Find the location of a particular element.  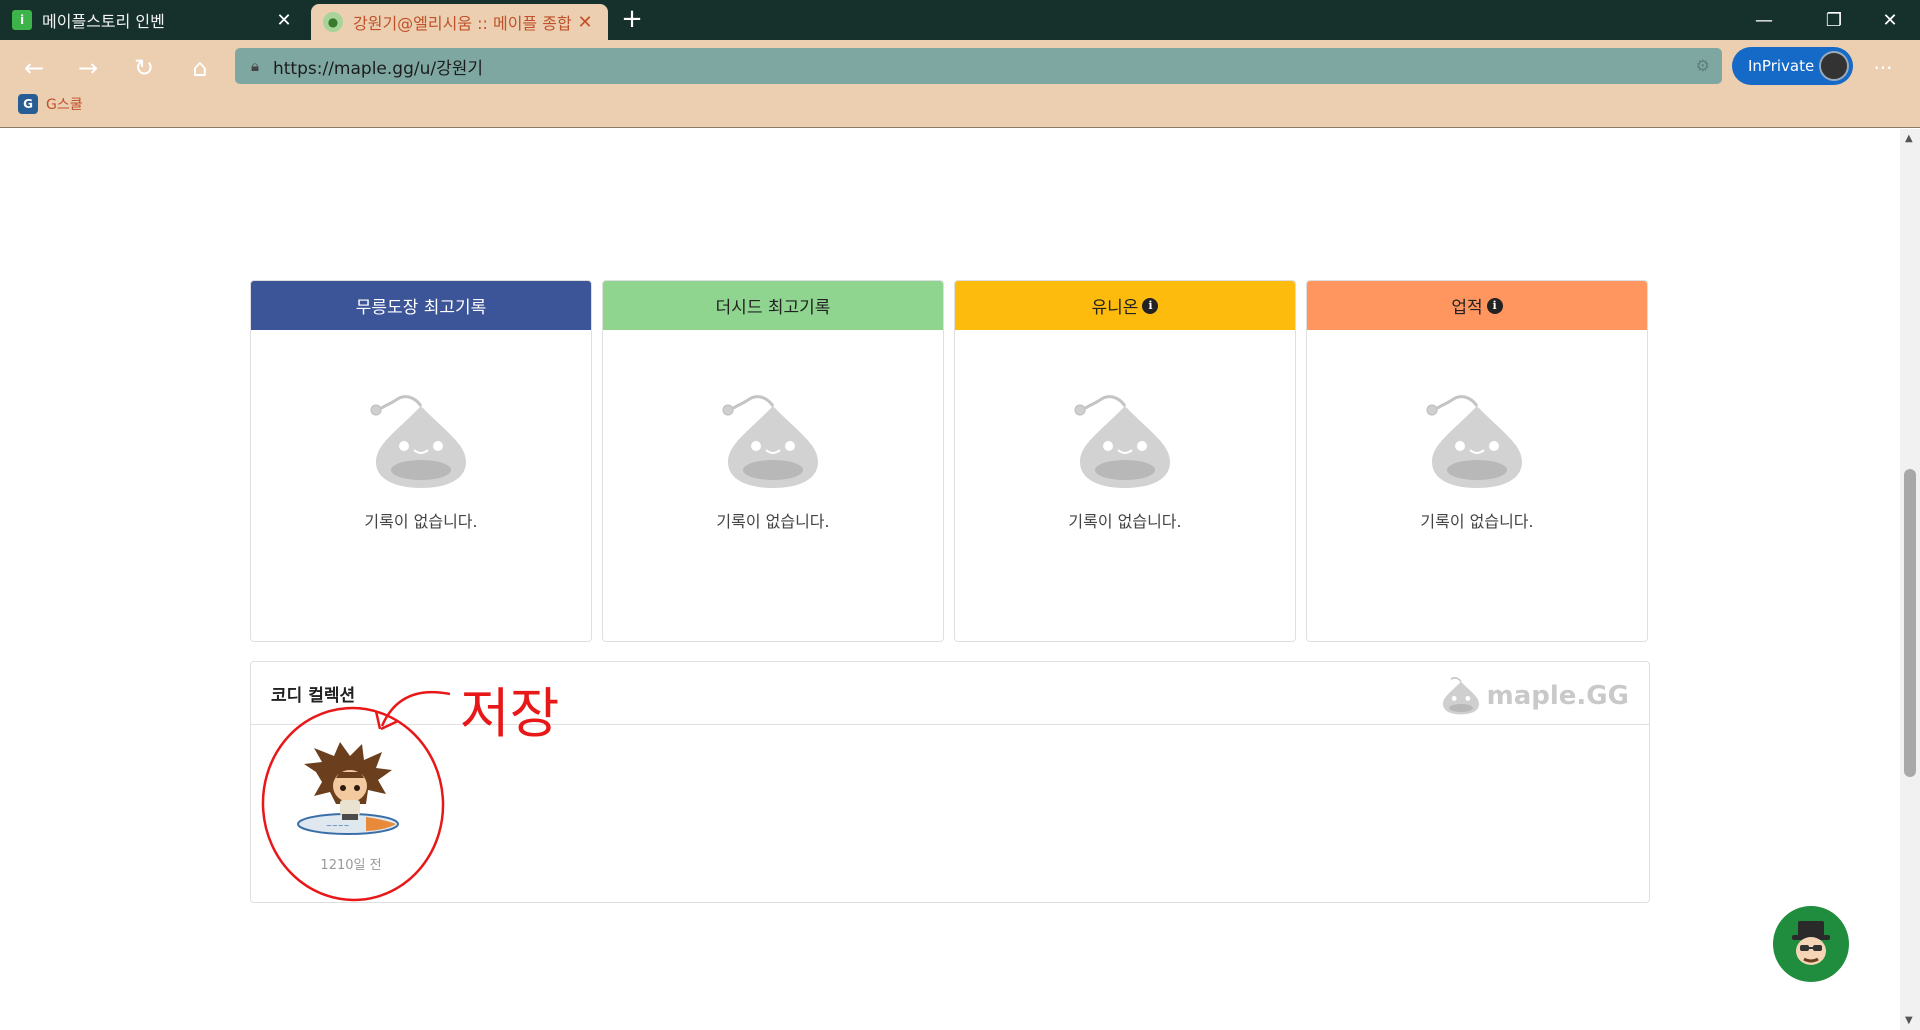

tab-title: 강원기@엘리시움 :: 메이플 종합 is located at coordinates (462, 23).